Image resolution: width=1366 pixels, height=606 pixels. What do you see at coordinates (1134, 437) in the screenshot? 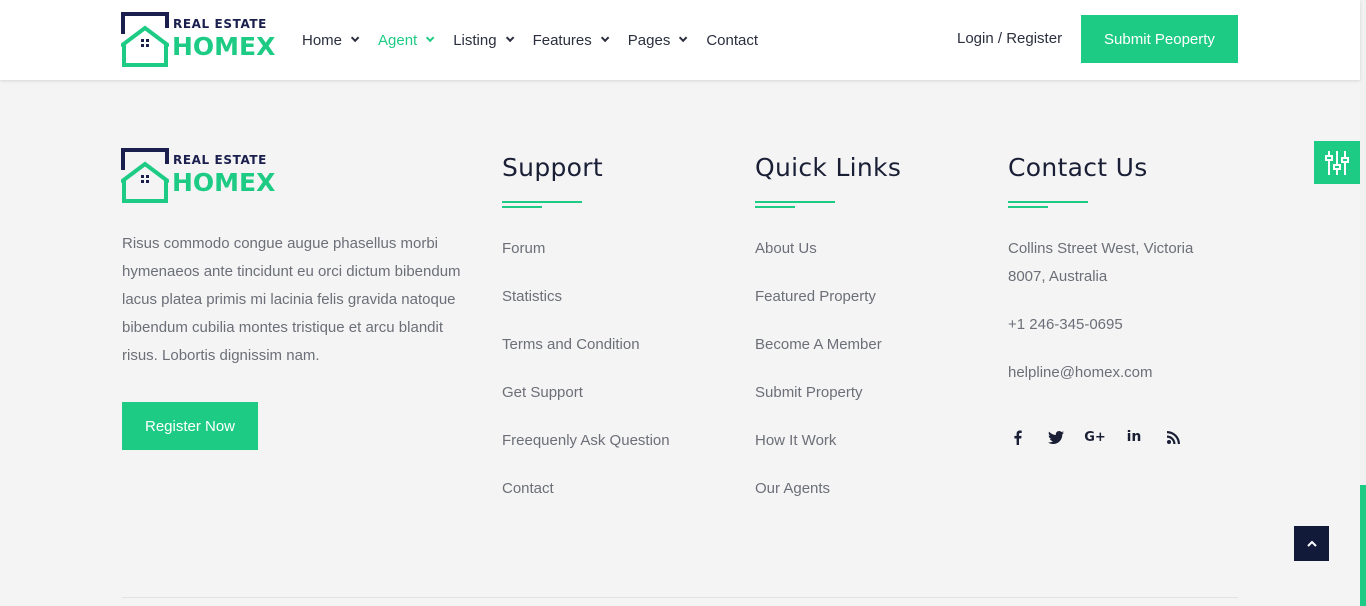
I see `linkedin-icon: in` at bounding box center [1134, 437].